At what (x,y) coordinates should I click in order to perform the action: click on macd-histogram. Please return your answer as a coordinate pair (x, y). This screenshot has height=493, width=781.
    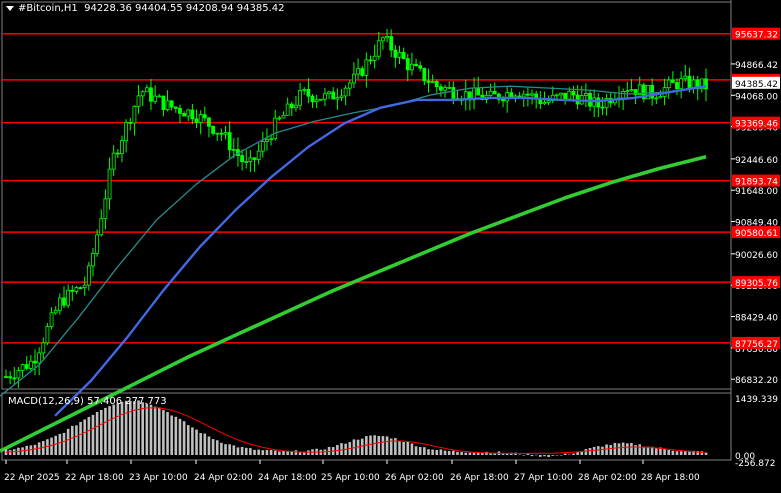
    Looking at the image, I should click on (356, 428).